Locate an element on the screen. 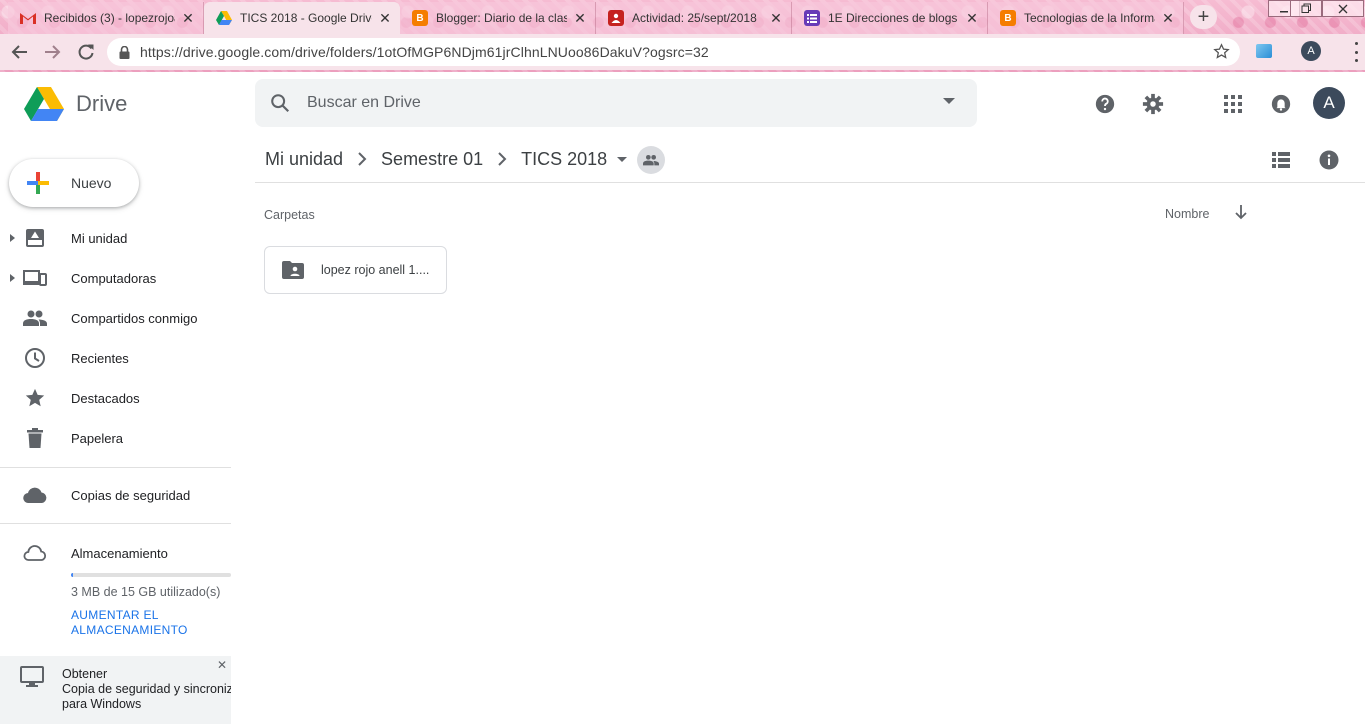 Image resolution: width=1365 pixels, height=724 pixels. chevron-down-icon is located at coordinates (622, 159).